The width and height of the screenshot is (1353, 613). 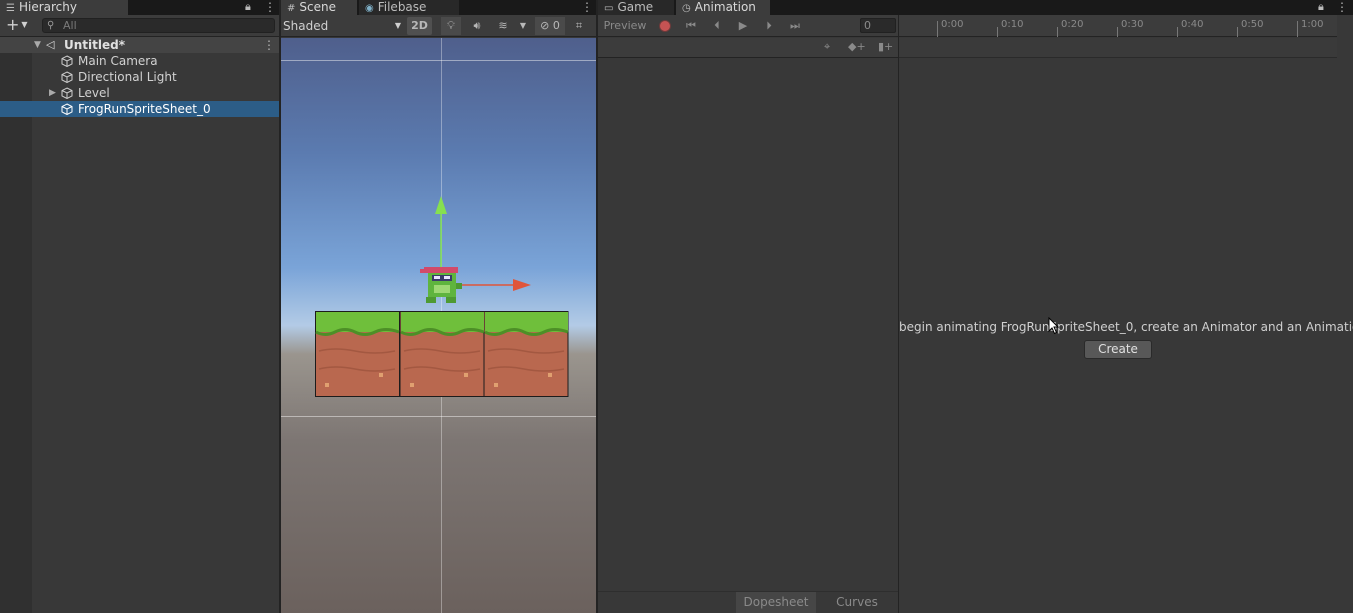 I want to click on tab-animation: ◷ Animation, so click(x=723, y=7).